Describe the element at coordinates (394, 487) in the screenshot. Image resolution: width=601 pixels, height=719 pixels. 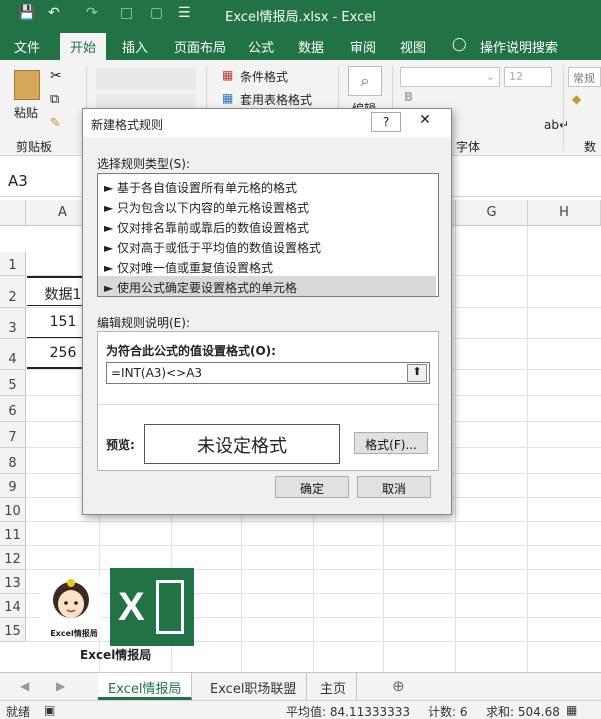
I see `cancel-button: 取消` at that location.